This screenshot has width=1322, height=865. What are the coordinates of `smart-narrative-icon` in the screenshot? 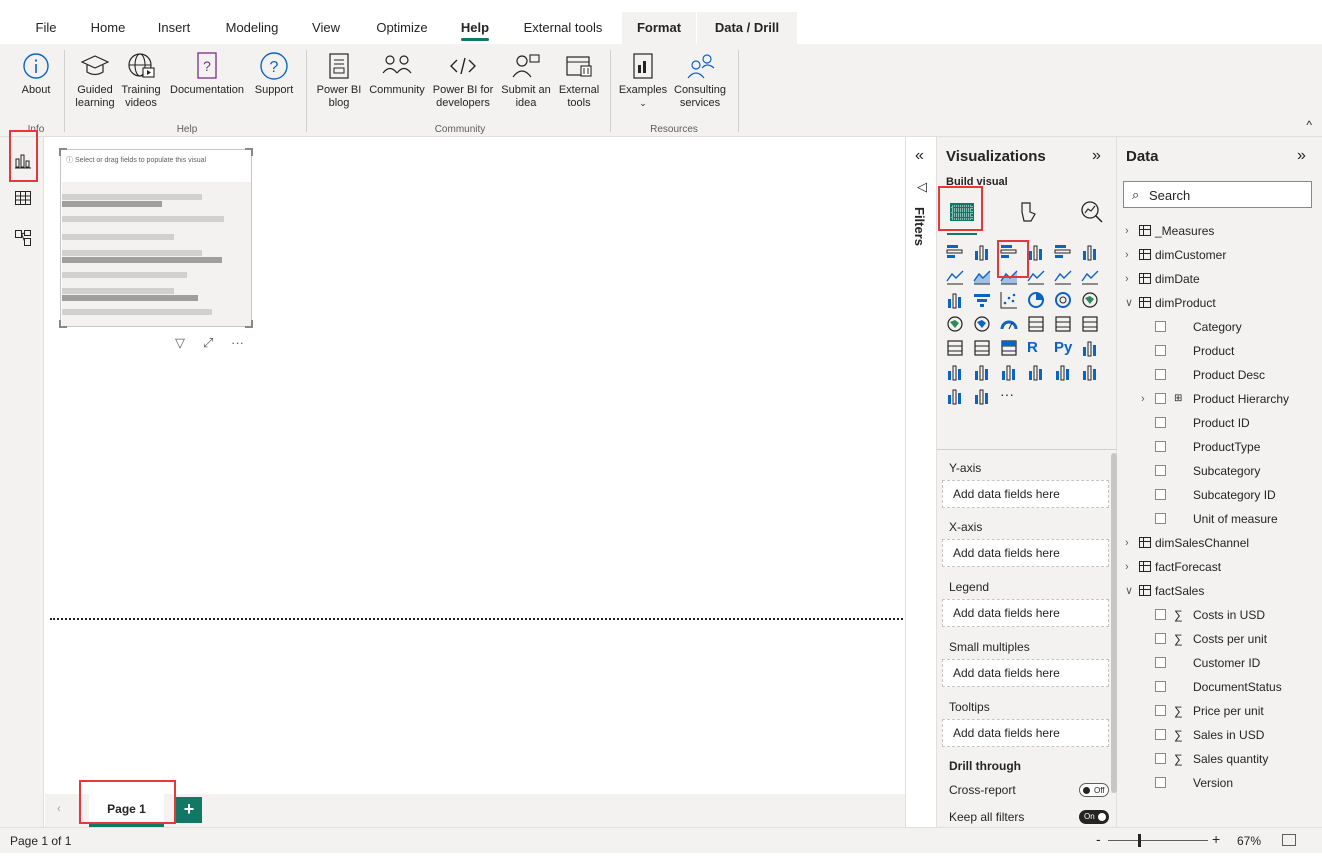 It's located at (1009, 372).